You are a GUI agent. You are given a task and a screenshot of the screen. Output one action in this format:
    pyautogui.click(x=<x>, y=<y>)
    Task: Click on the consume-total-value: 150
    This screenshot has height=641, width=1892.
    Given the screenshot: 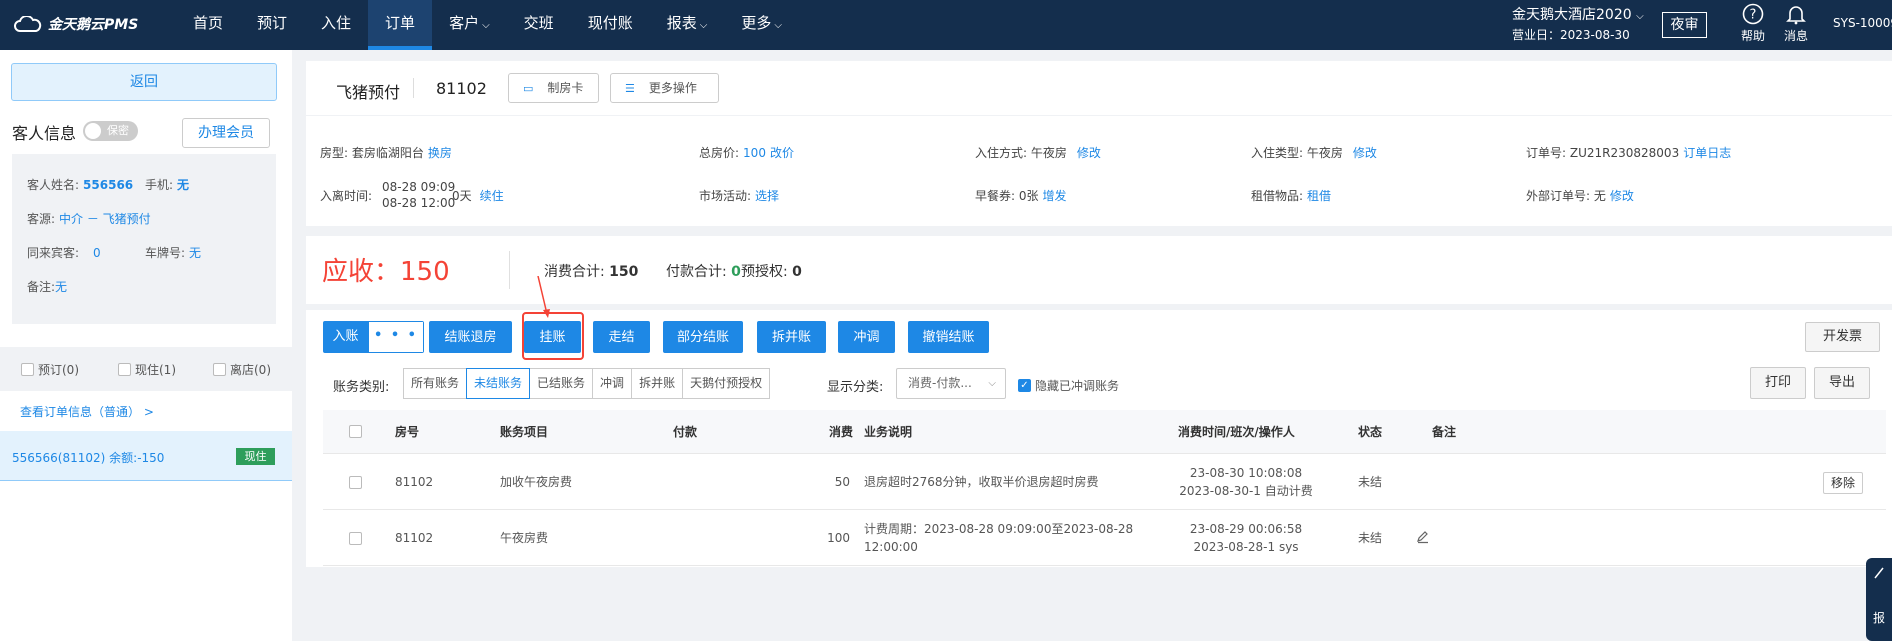 What is the action you would take?
    pyautogui.click(x=624, y=272)
    